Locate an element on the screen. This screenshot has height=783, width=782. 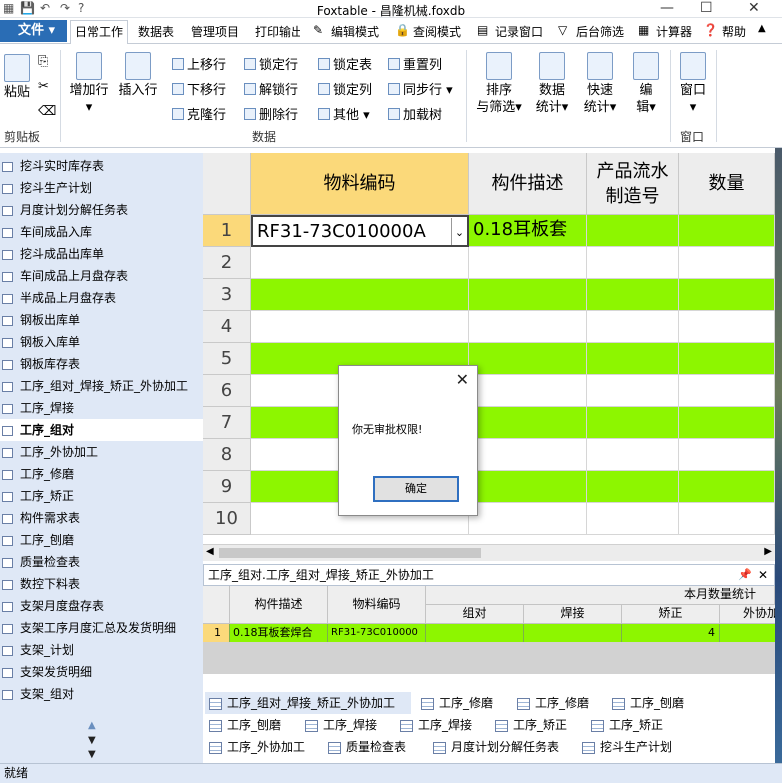
lock-row-button: 锁定行 is located at coordinates (271, 63).